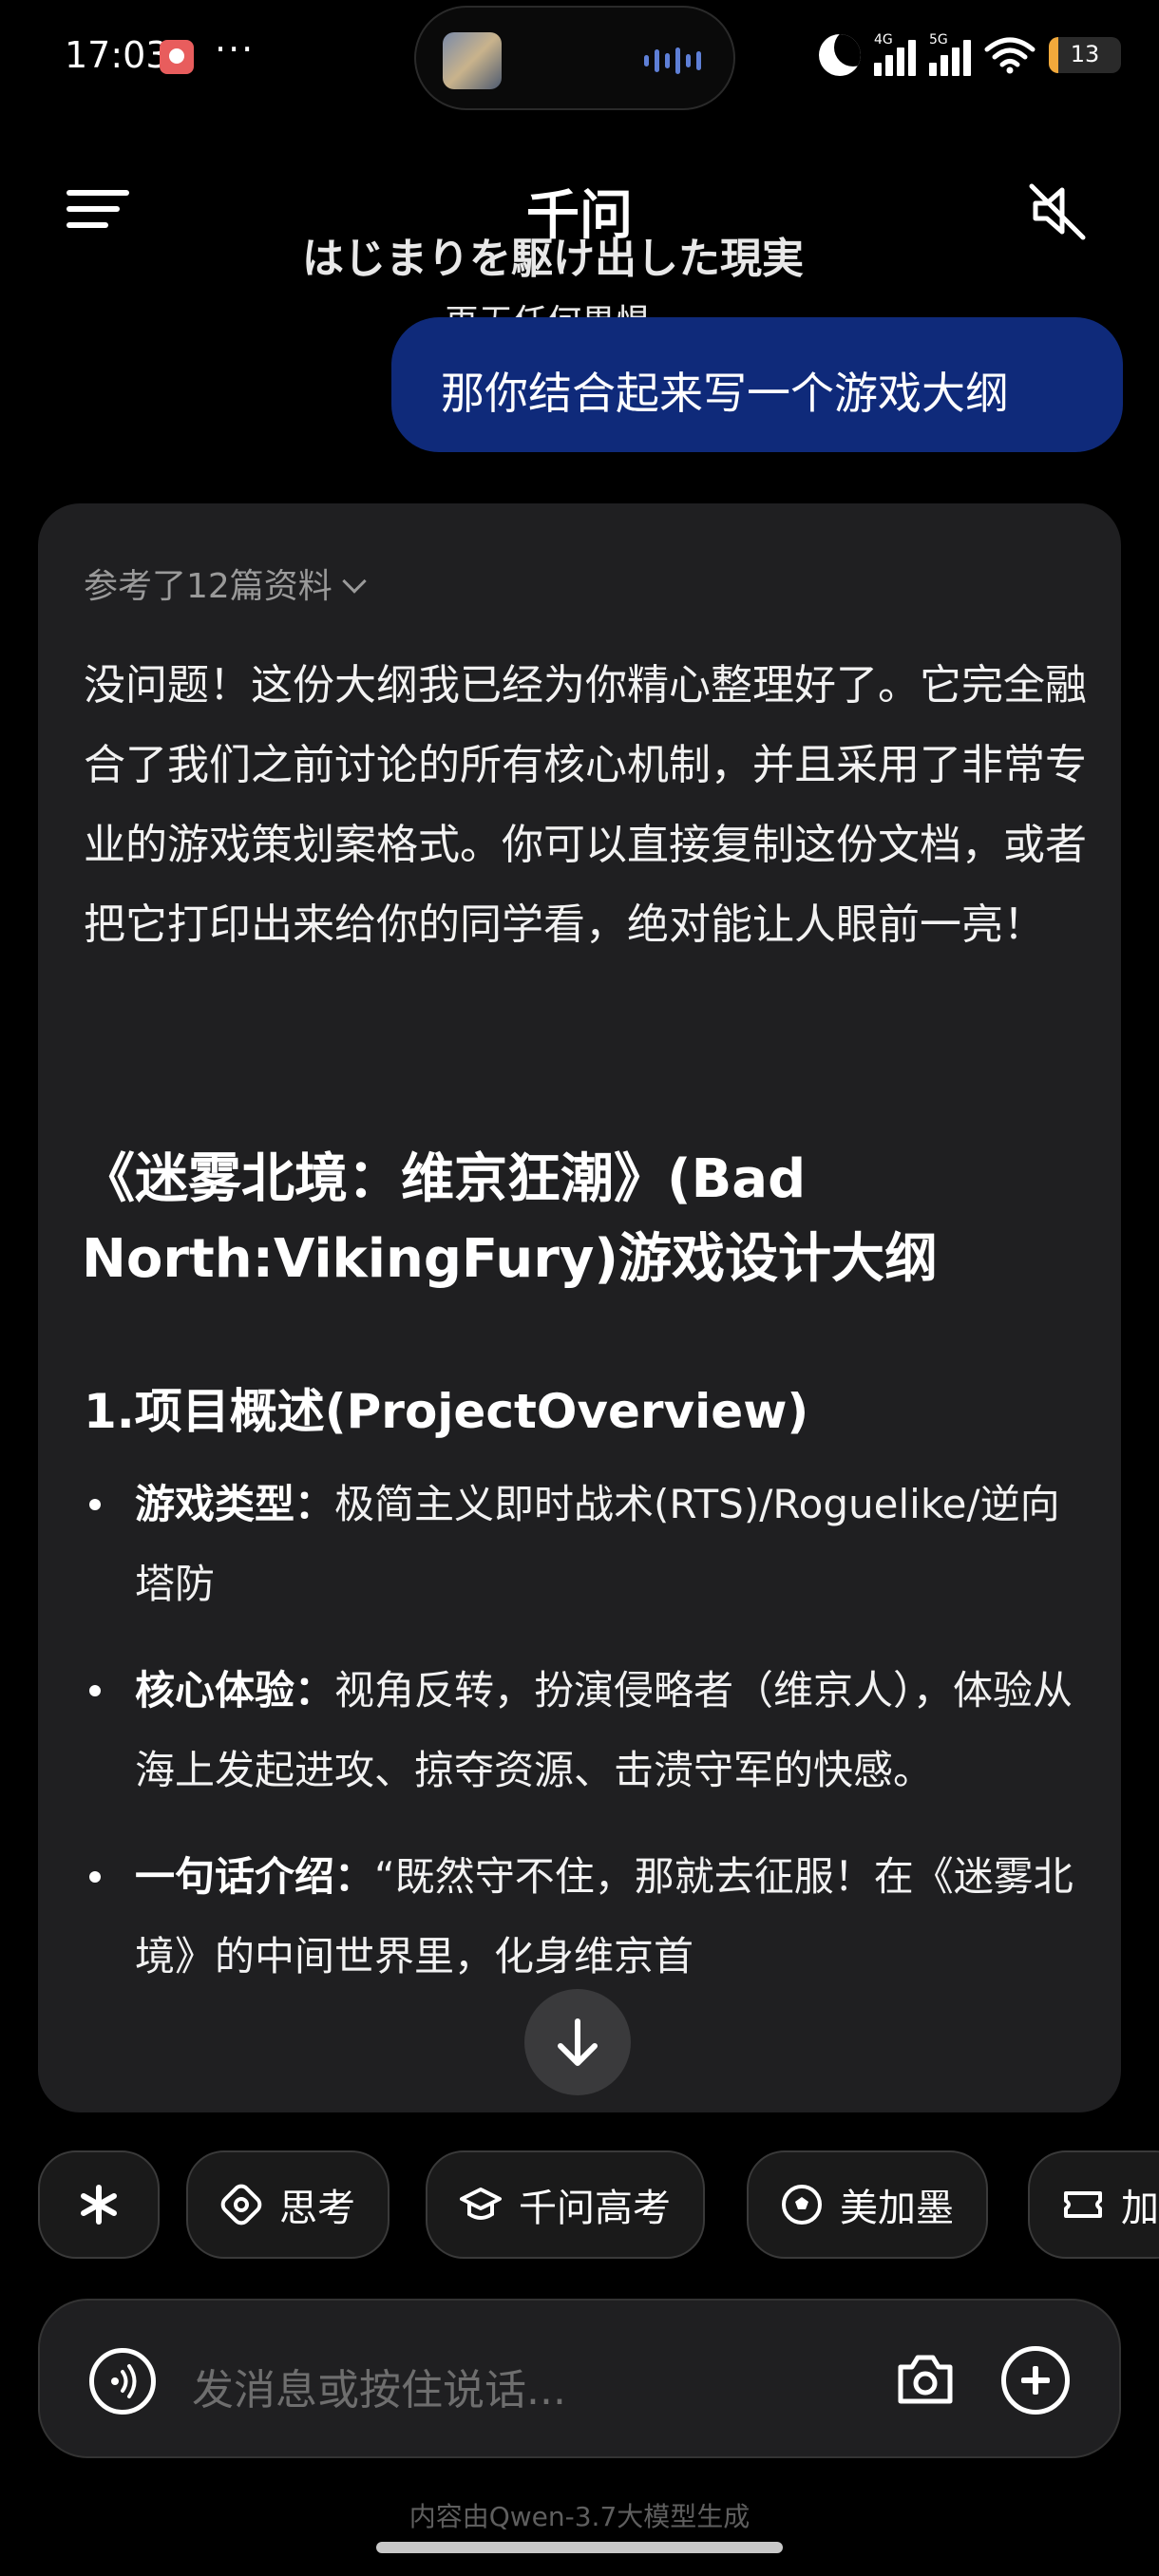 The width and height of the screenshot is (1159, 2576). Describe the element at coordinates (354, 581) in the screenshot. I see `chevron-down-icon` at that location.